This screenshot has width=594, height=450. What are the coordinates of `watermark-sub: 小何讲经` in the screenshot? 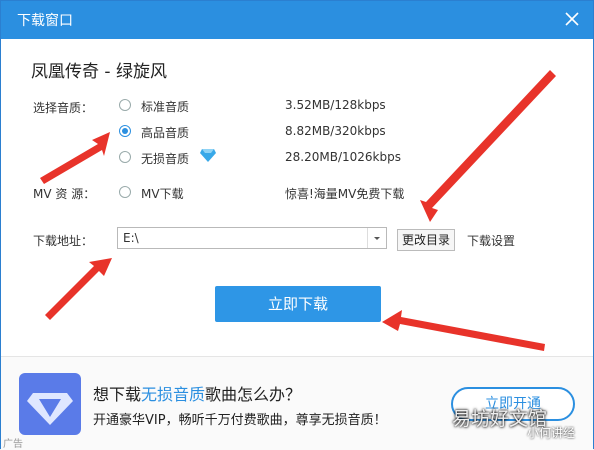 It's located at (551, 433).